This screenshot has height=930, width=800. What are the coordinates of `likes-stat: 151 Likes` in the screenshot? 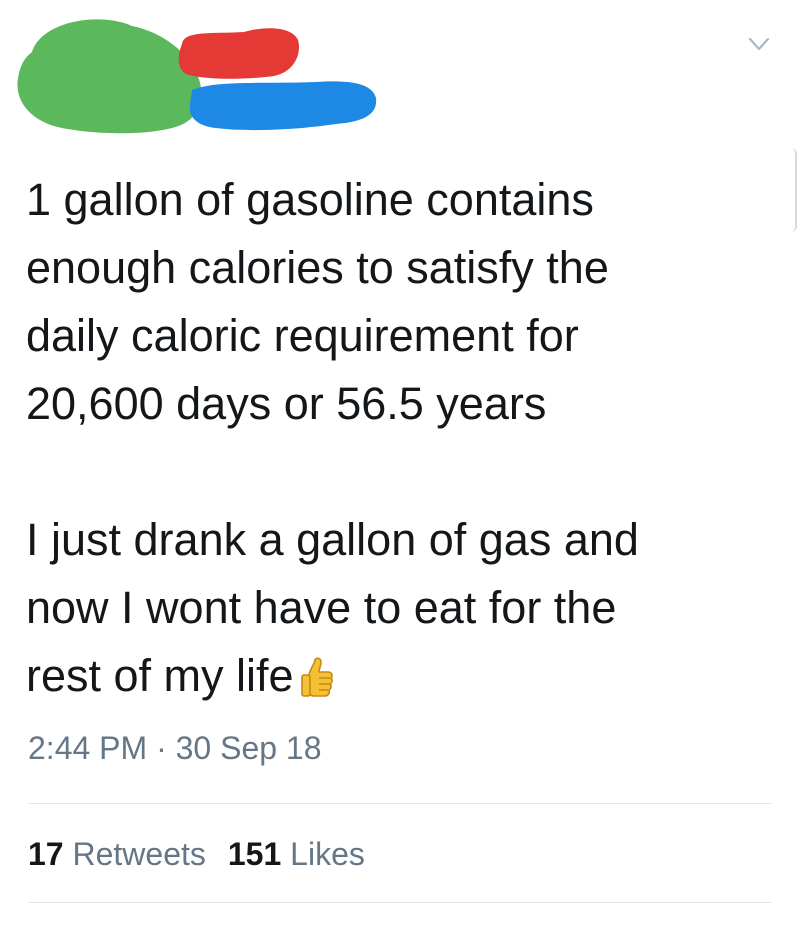 It's located at (296, 854).